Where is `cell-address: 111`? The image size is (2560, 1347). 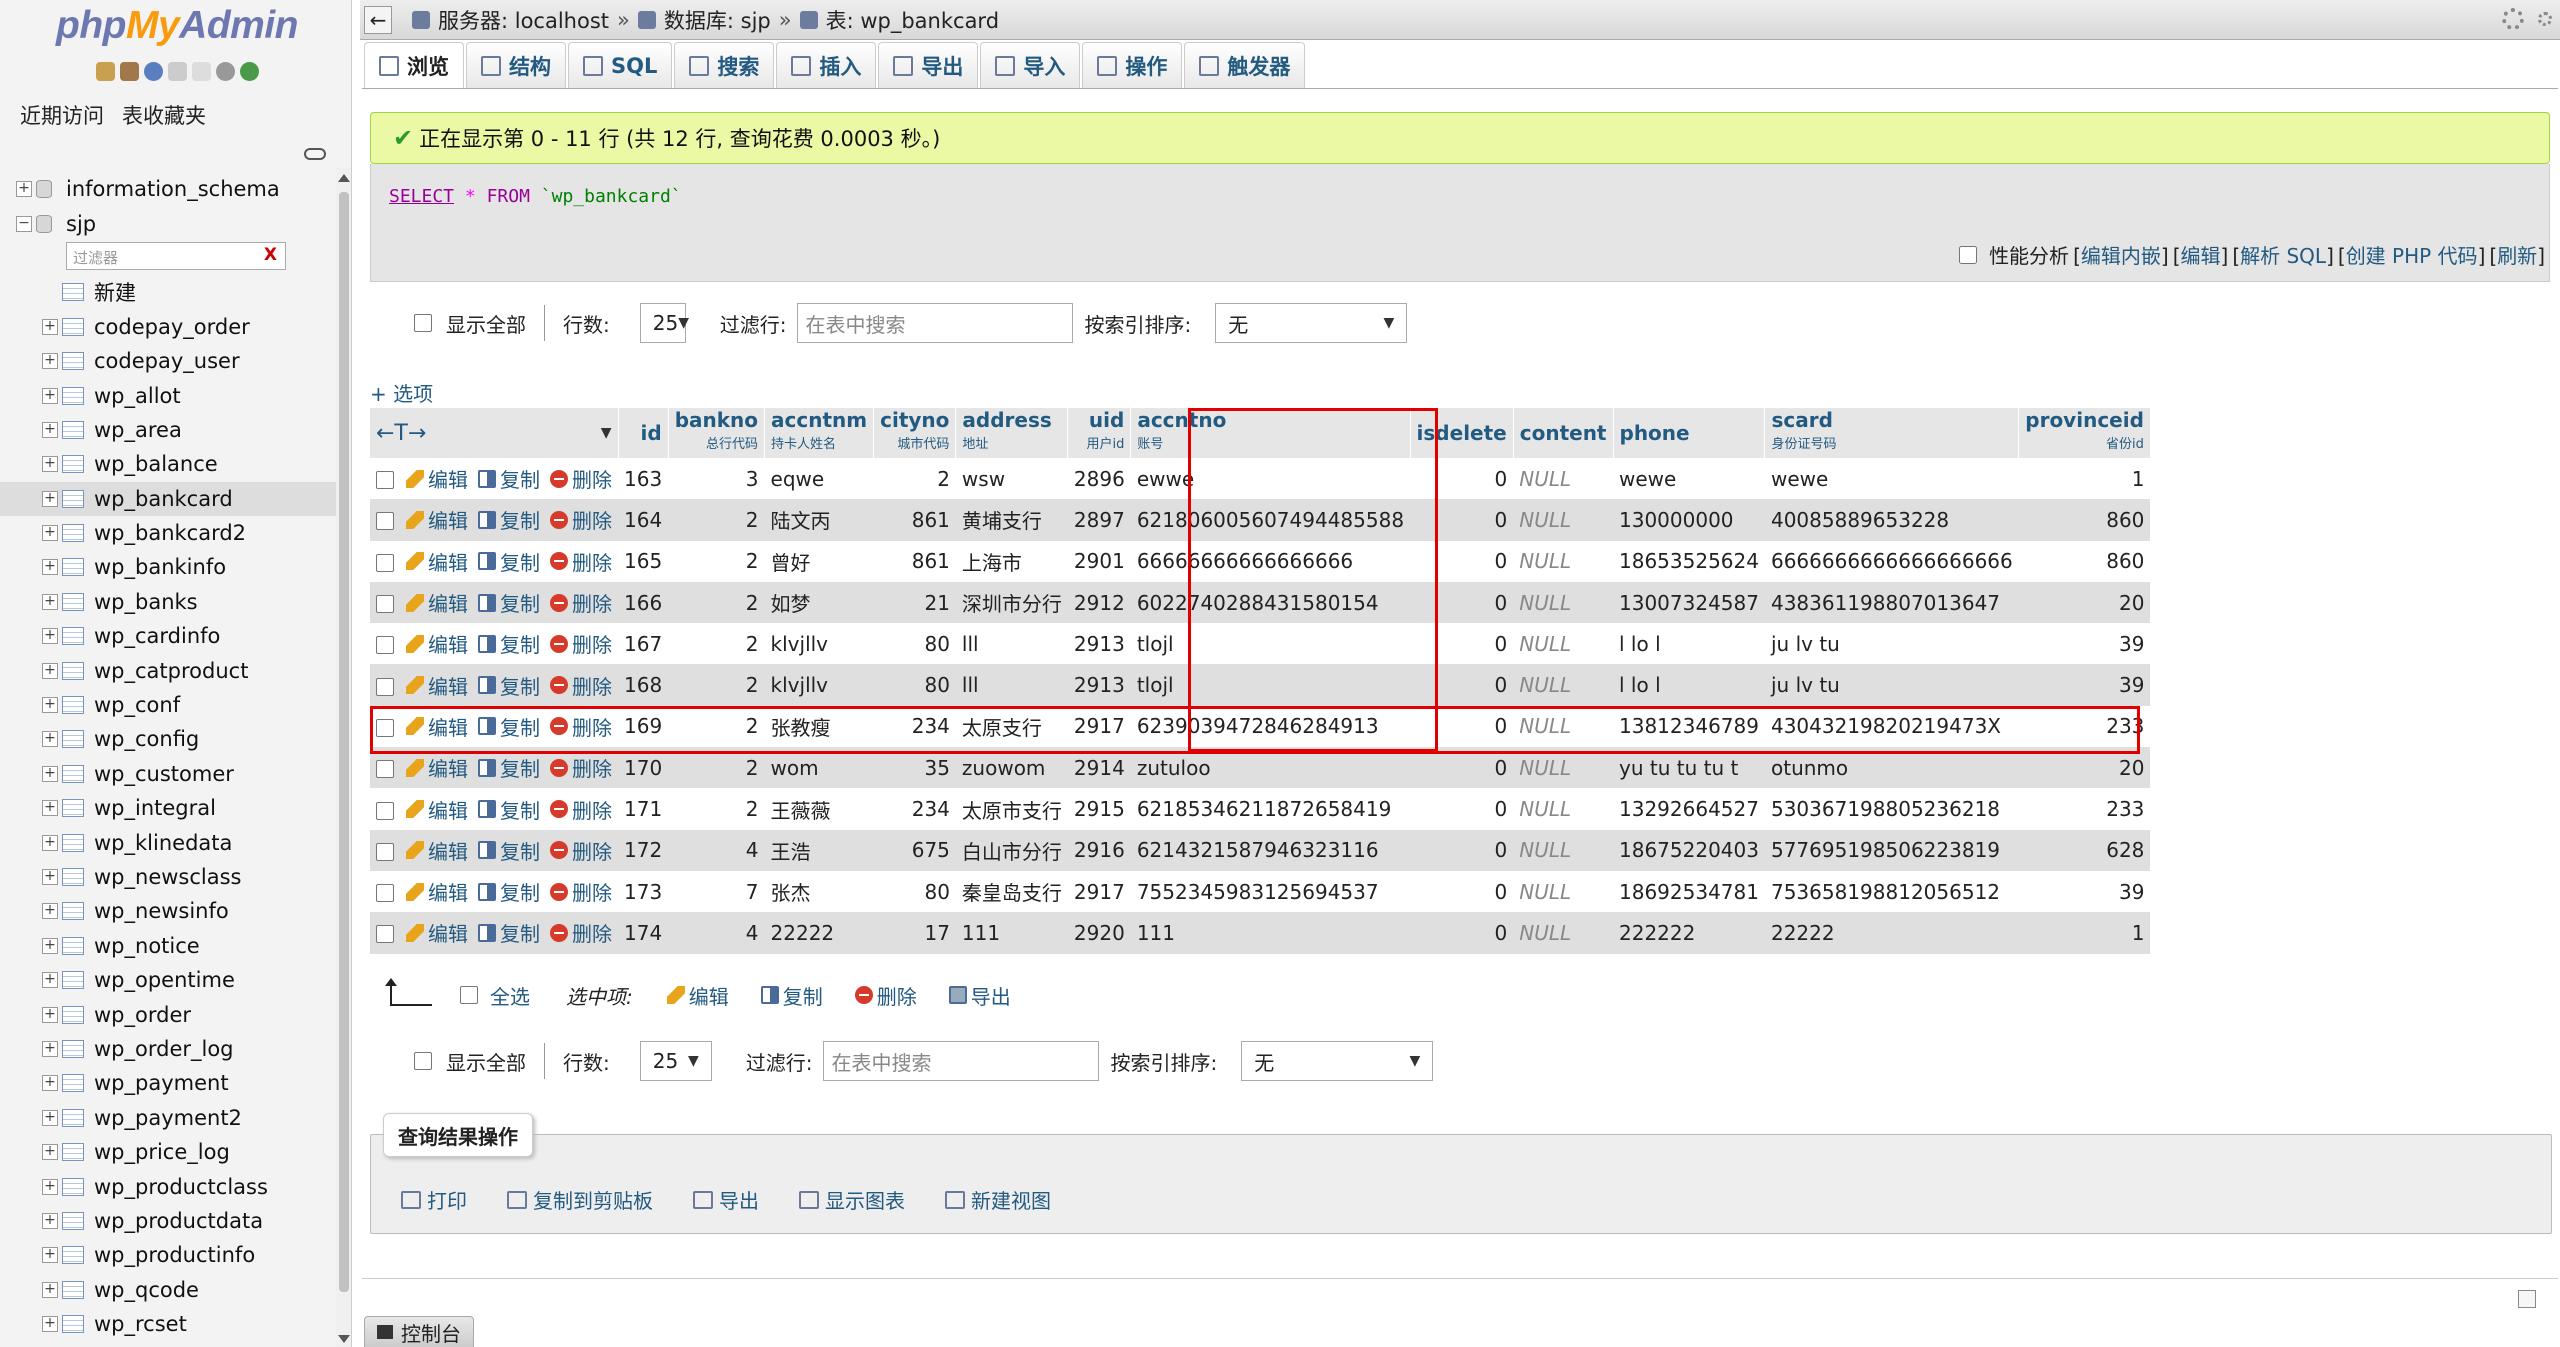 cell-address: 111 is located at coordinates (1011, 933).